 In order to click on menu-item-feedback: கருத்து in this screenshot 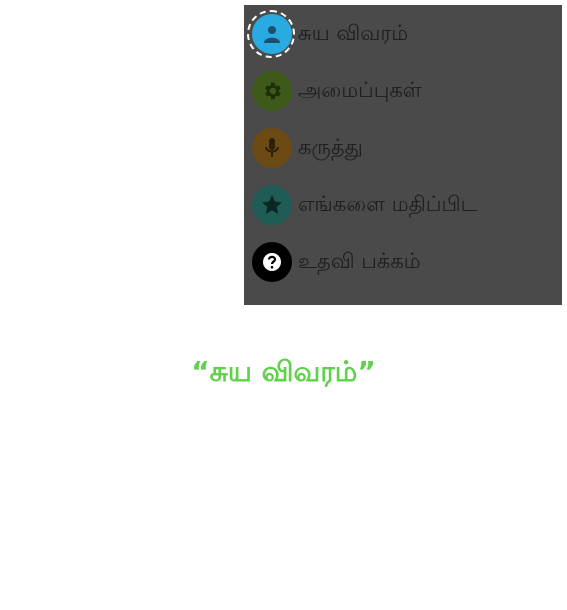, I will do `click(403, 148)`.